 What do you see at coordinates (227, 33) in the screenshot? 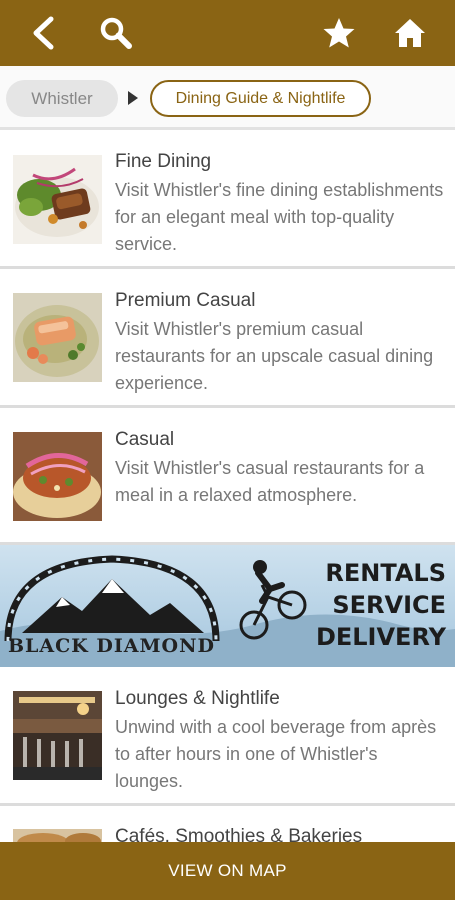
I see `top-app-bar` at bounding box center [227, 33].